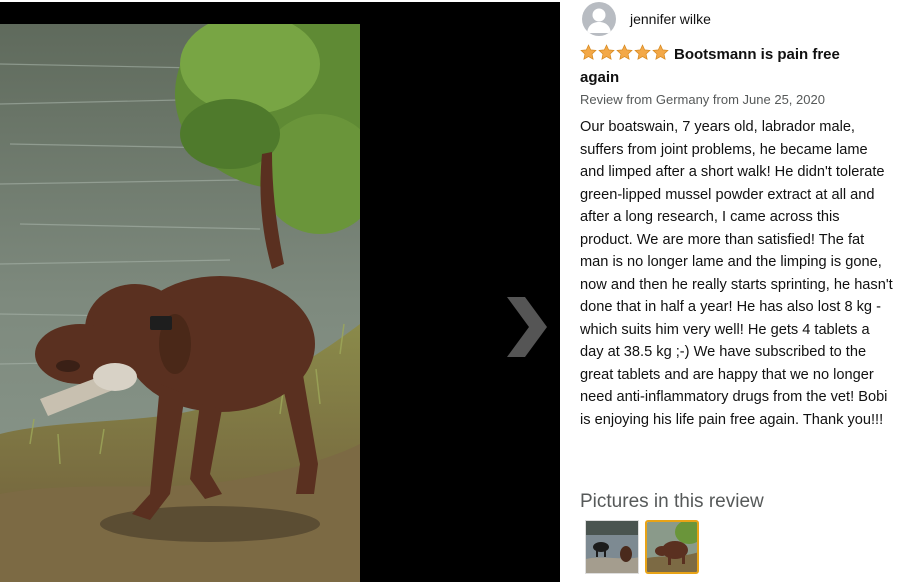 This screenshot has height=582, width=900. I want to click on reviewer-name: jennifer wilke, so click(670, 19).